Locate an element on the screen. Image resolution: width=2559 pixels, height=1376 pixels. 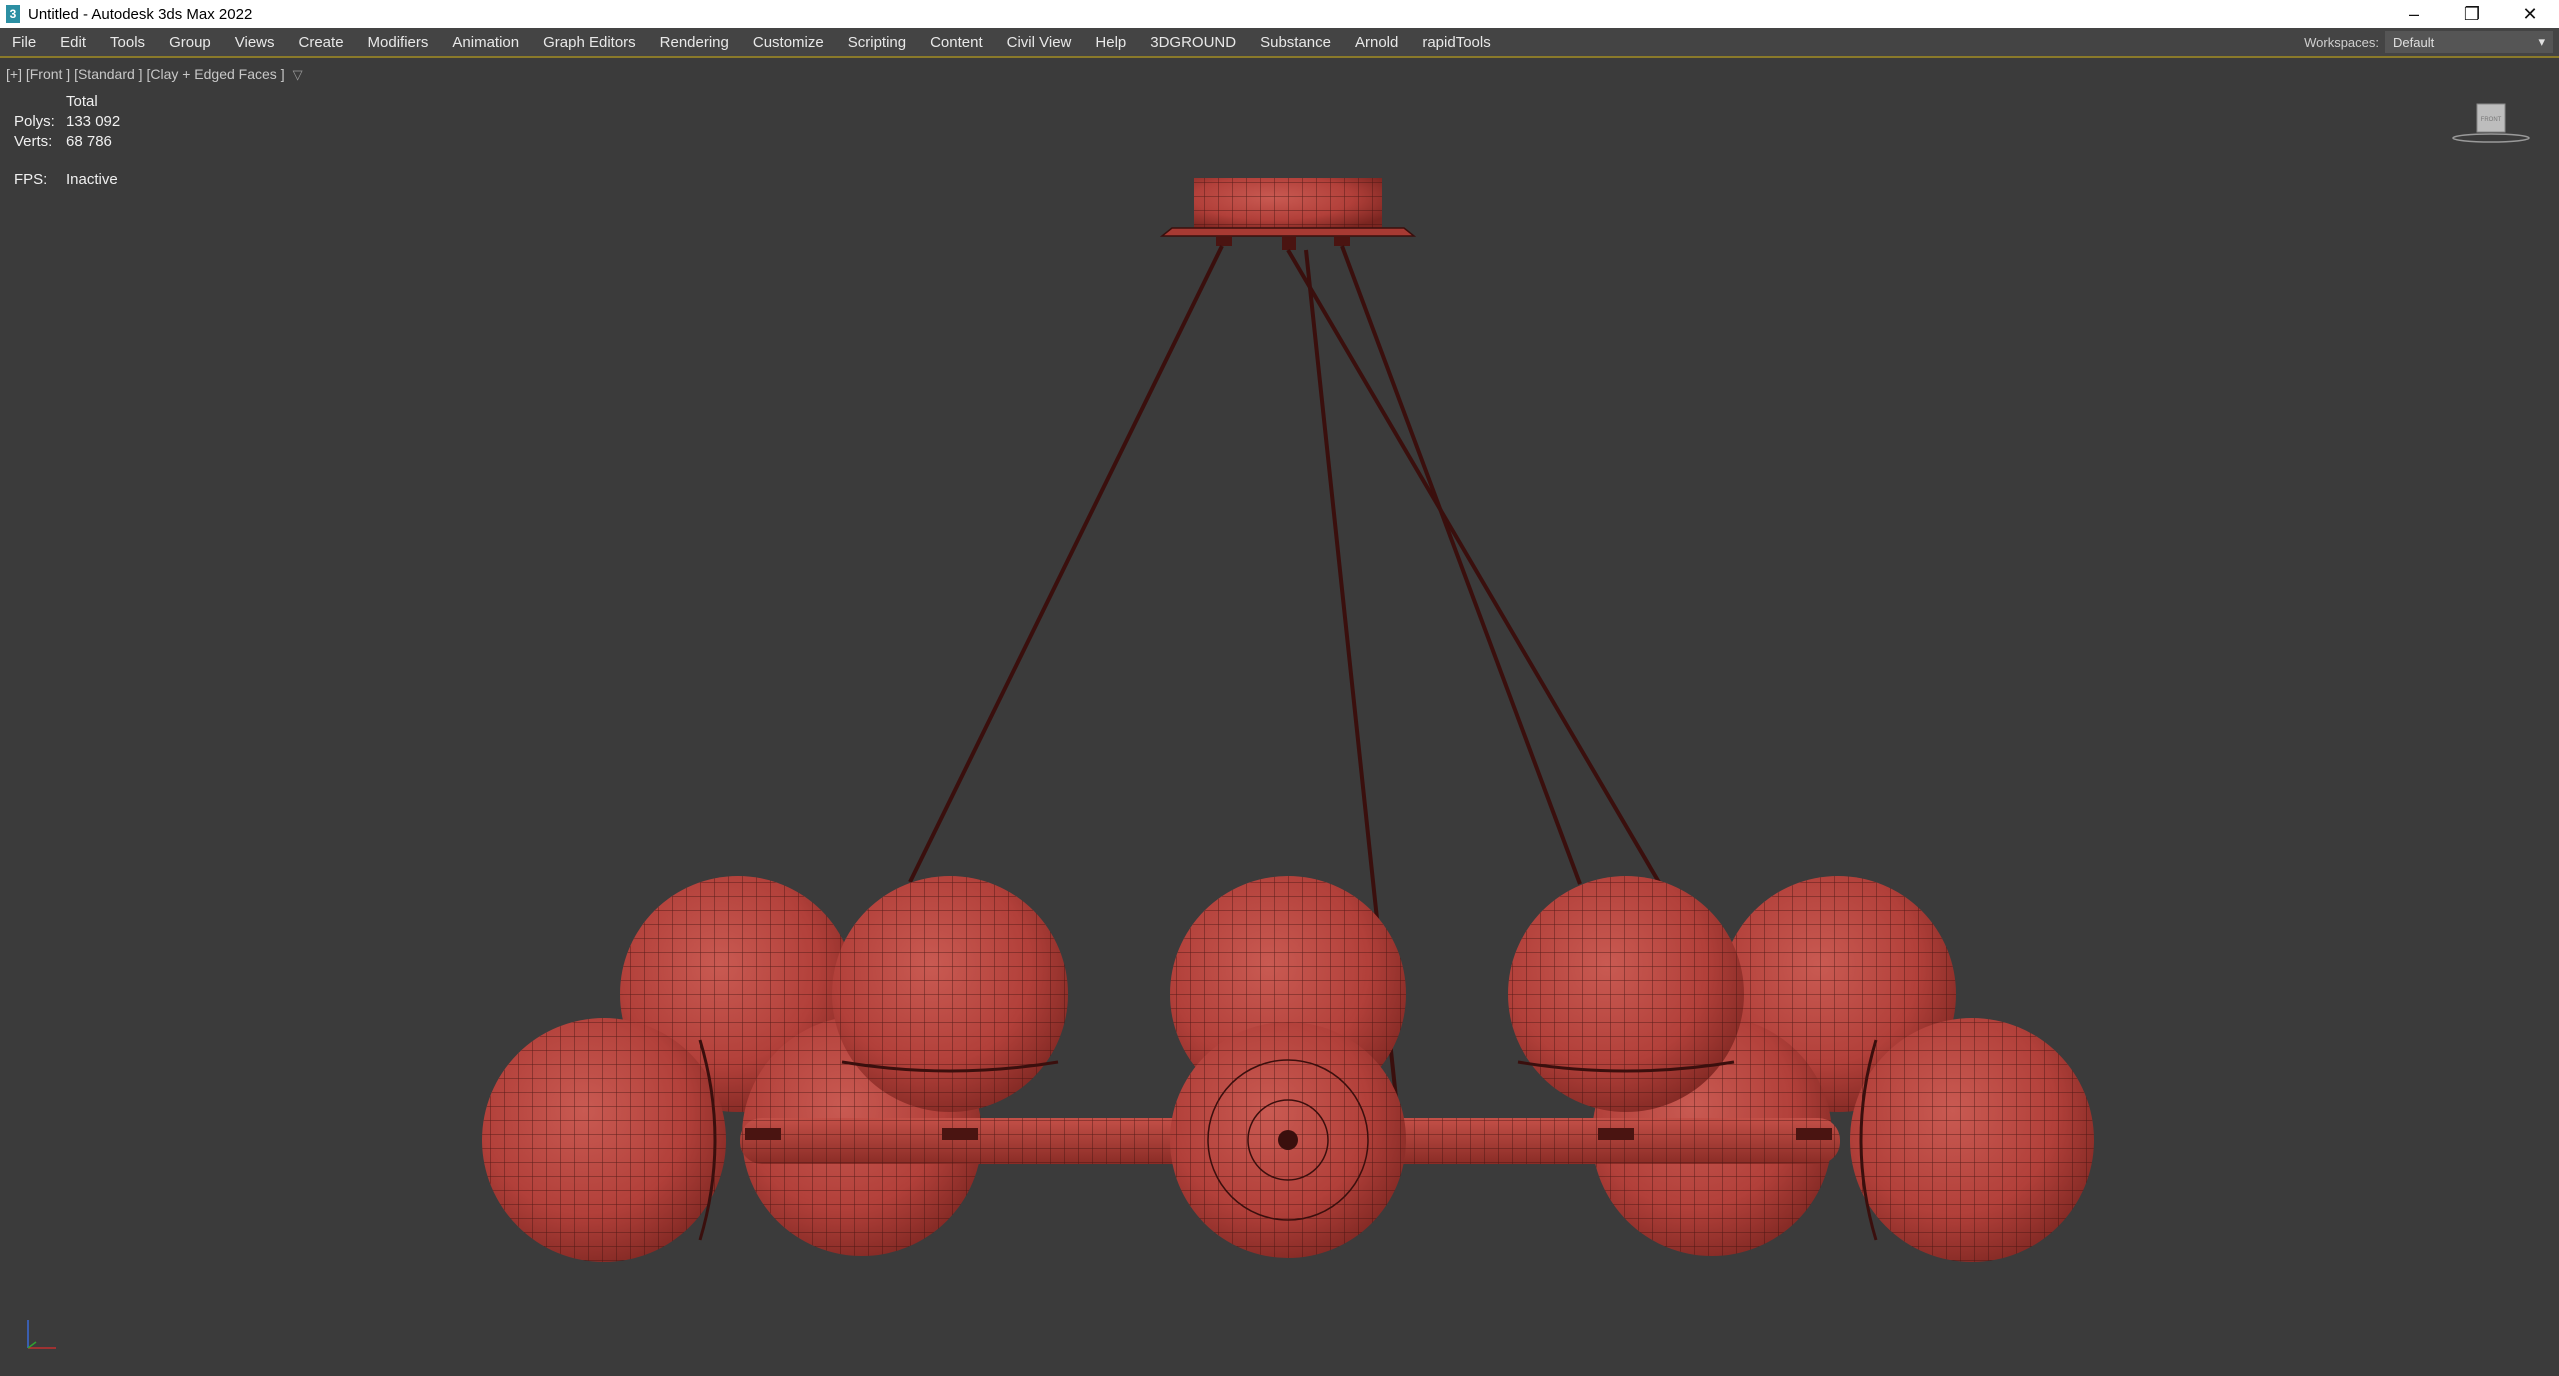
minimize-button: – is located at coordinates (2414, 14).